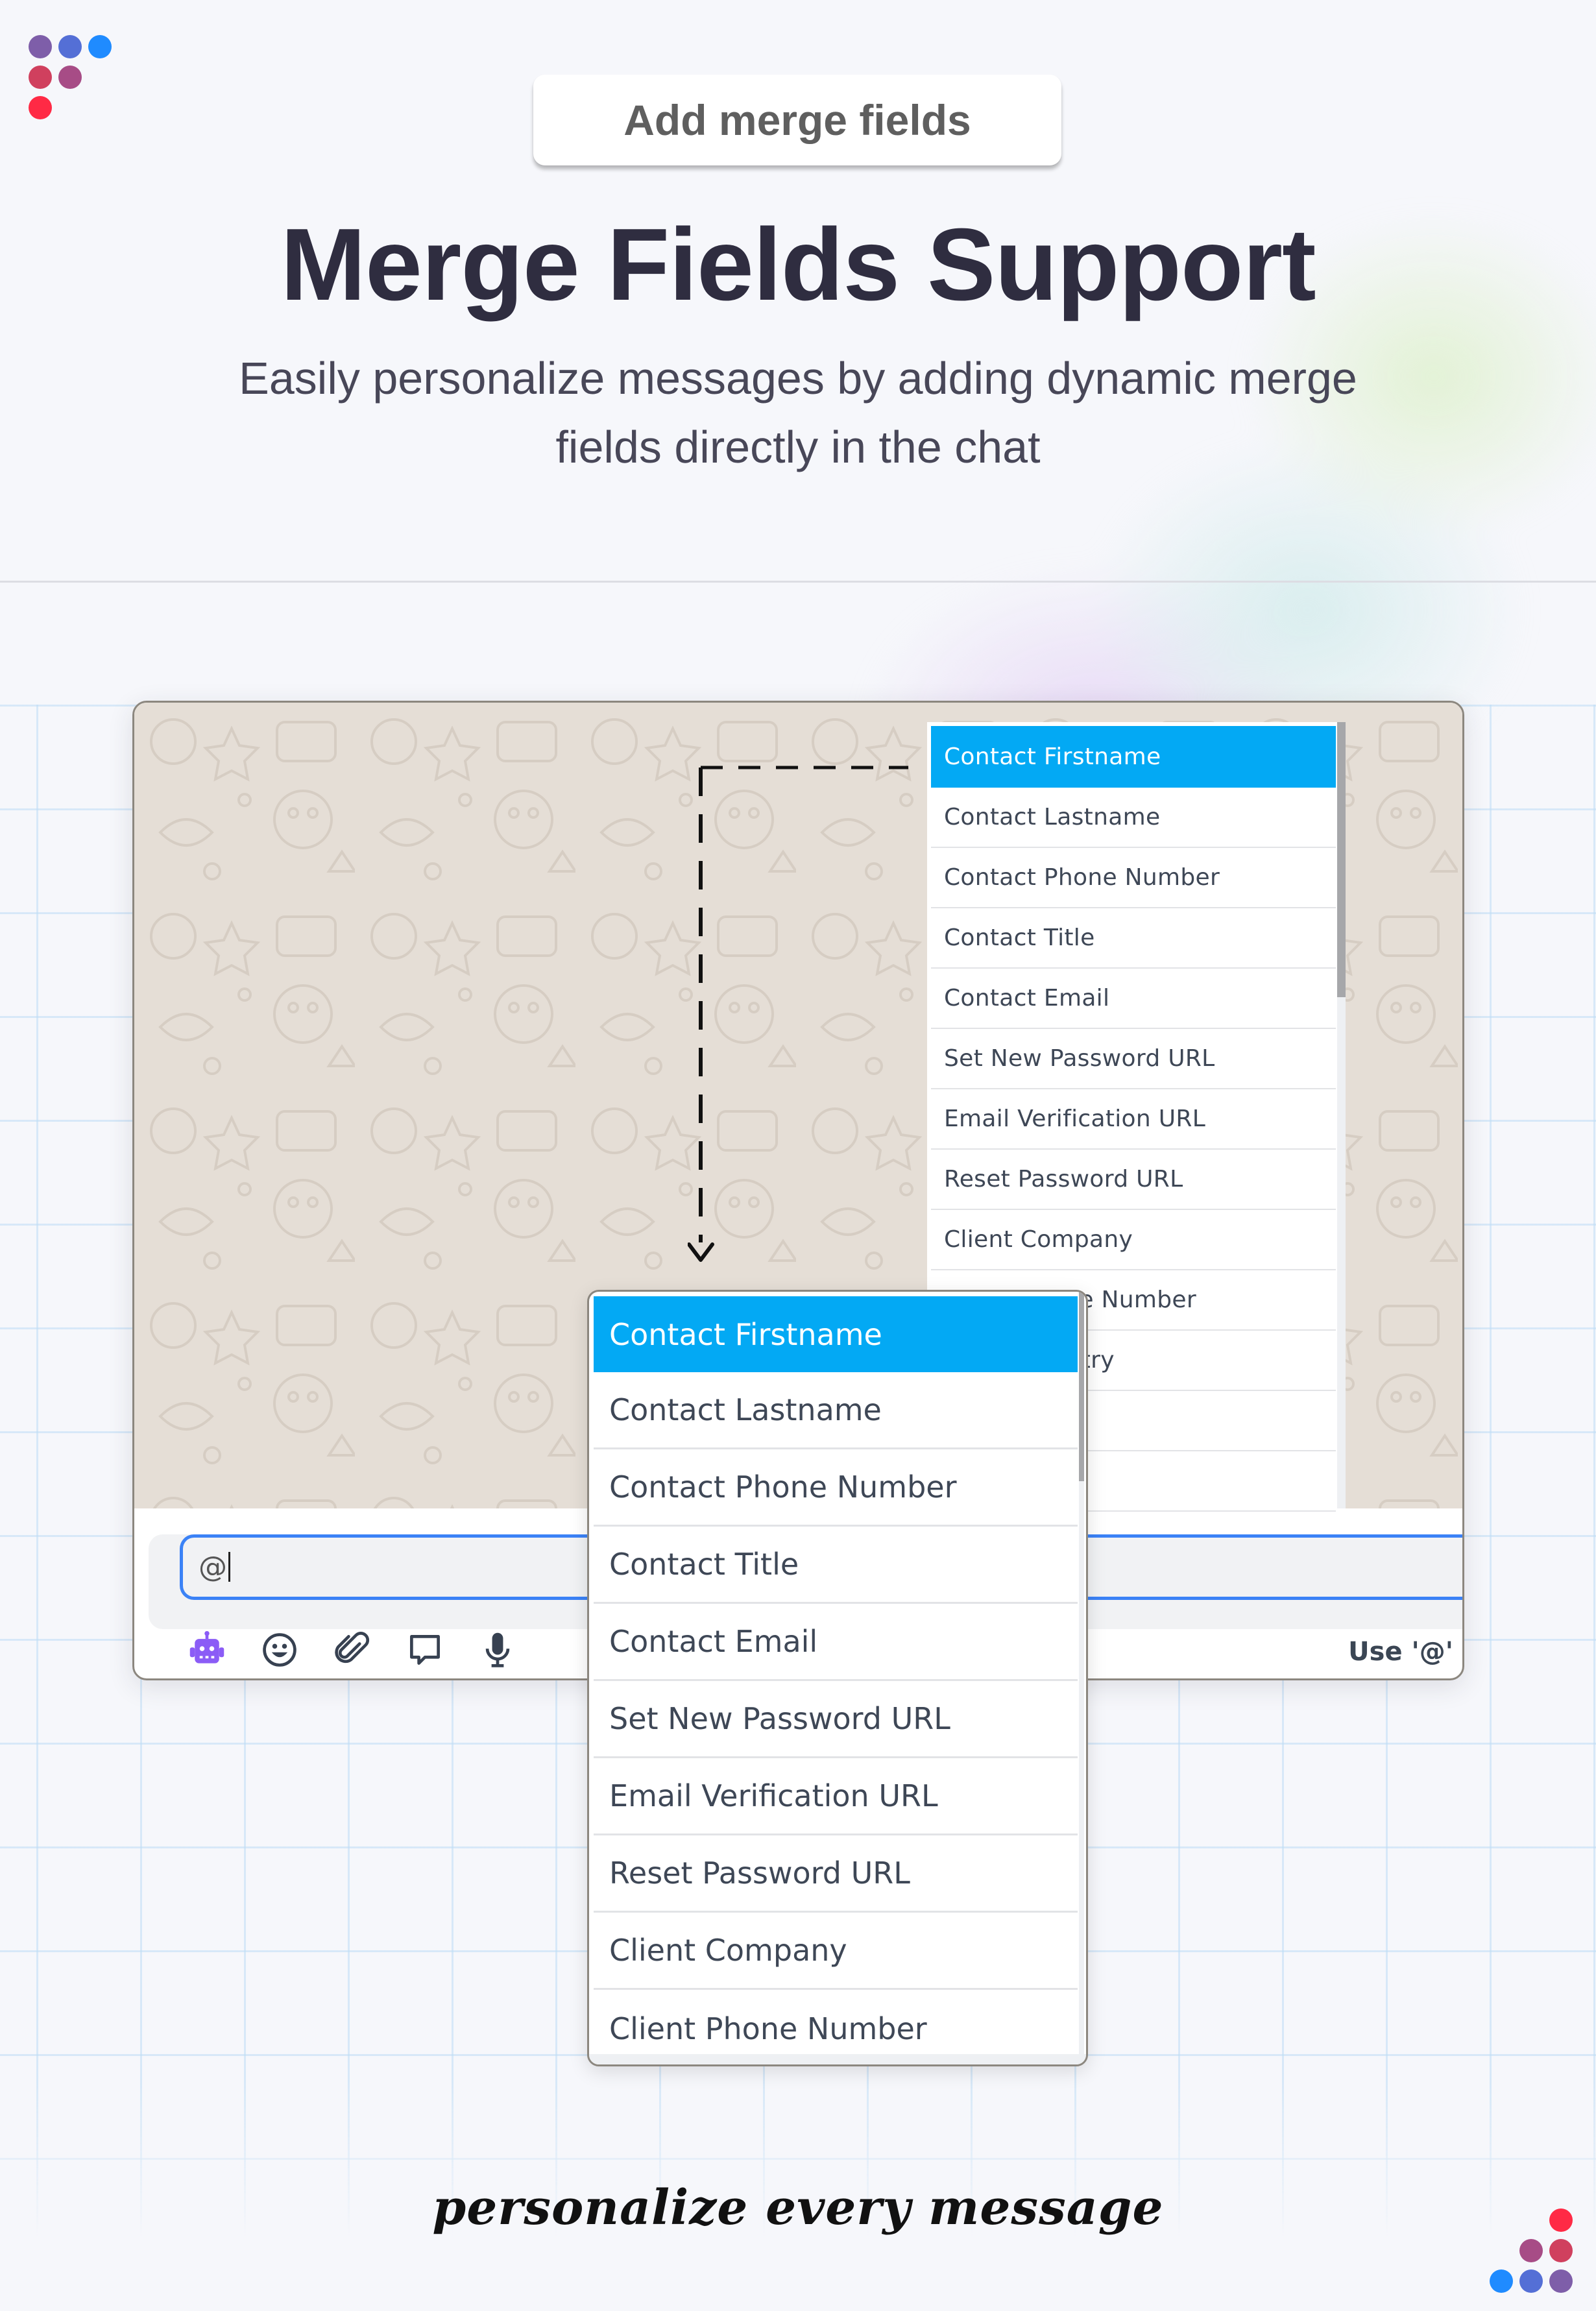 The image size is (1596, 2311). I want to click on section-divider, so click(798, 582).